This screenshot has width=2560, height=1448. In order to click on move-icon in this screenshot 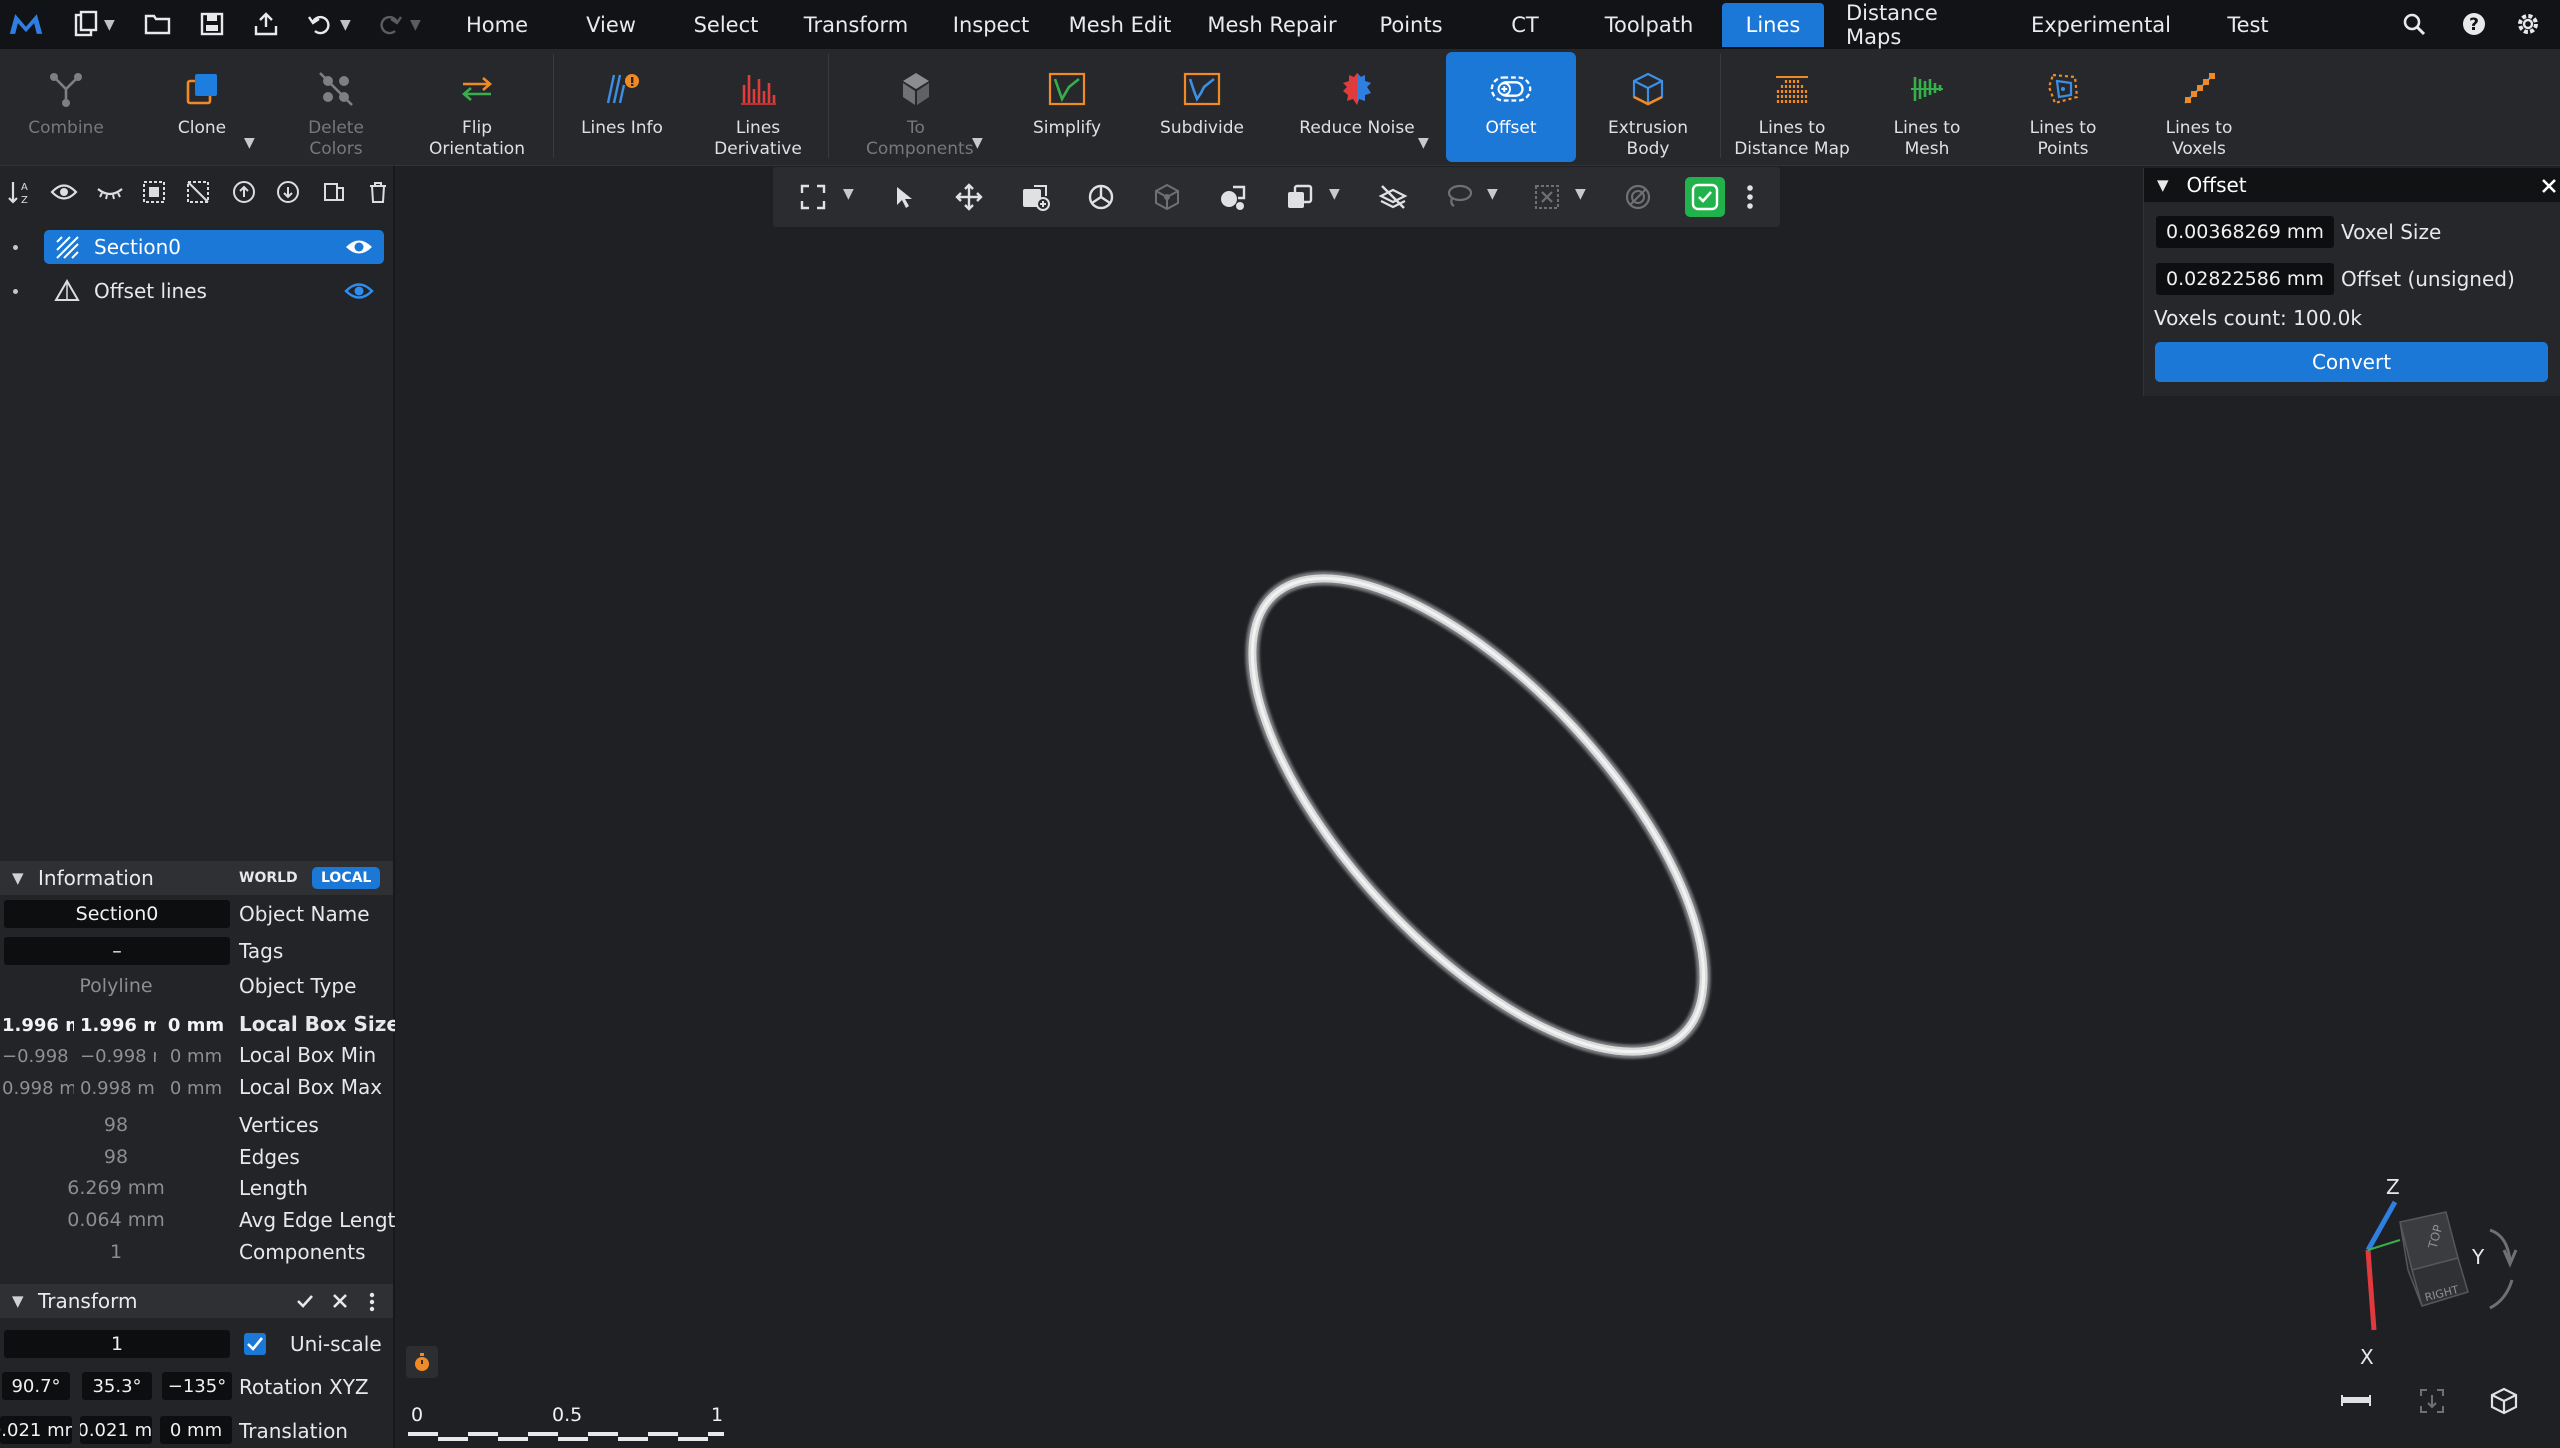, I will do `click(969, 197)`.